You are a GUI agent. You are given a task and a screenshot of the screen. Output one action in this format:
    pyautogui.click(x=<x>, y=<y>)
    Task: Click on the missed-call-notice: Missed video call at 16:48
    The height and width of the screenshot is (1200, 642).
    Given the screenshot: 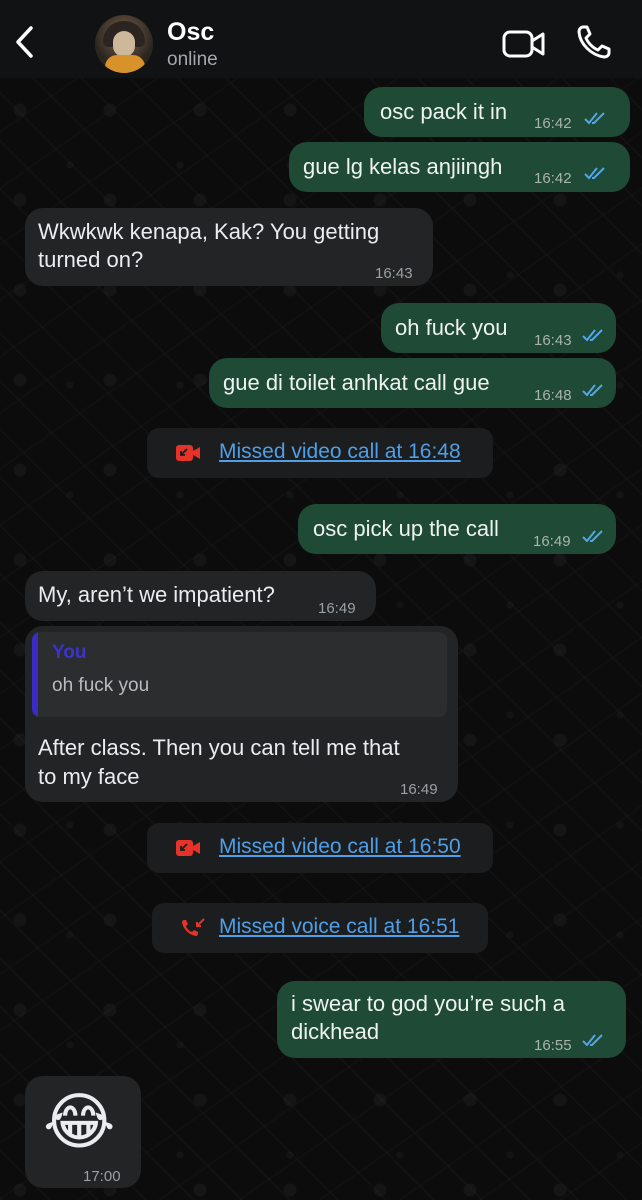 What is the action you would take?
    pyautogui.click(x=320, y=453)
    